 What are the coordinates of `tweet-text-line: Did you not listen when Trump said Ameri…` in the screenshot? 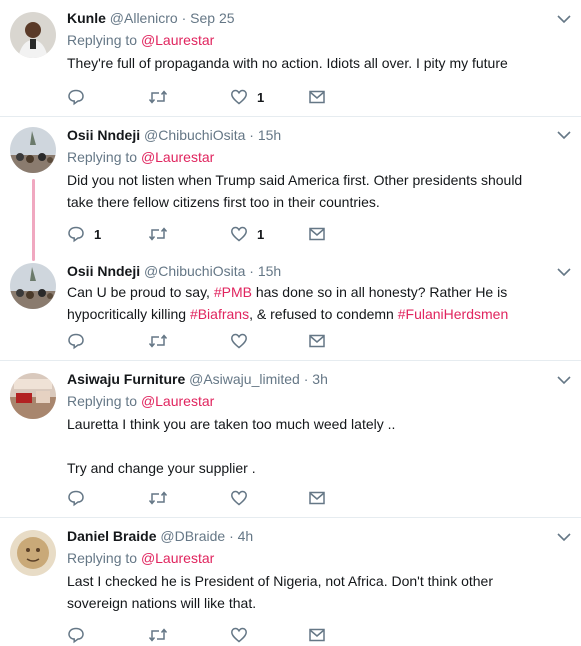 It's located at (295, 191).